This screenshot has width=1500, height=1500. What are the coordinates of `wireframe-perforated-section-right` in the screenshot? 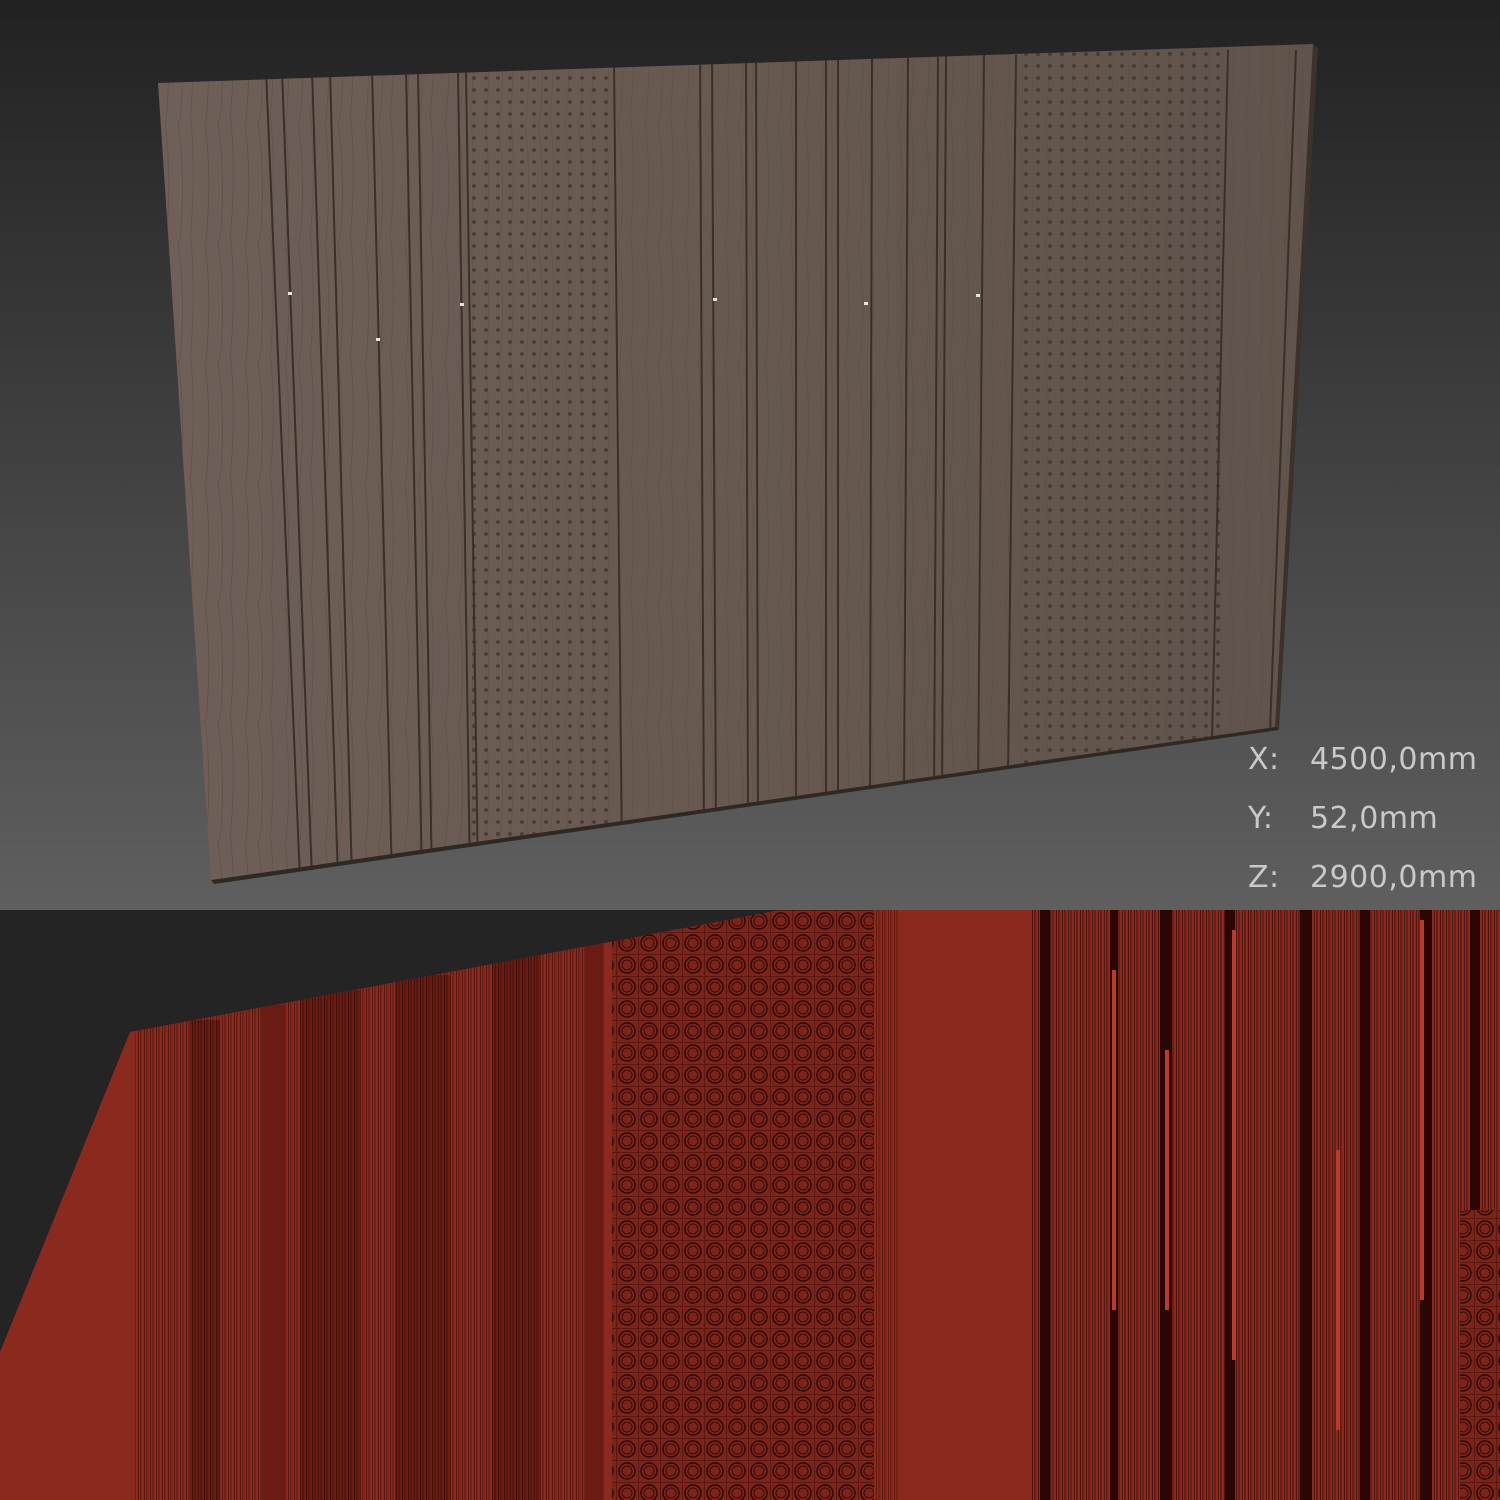 It's located at (1480, 1355).